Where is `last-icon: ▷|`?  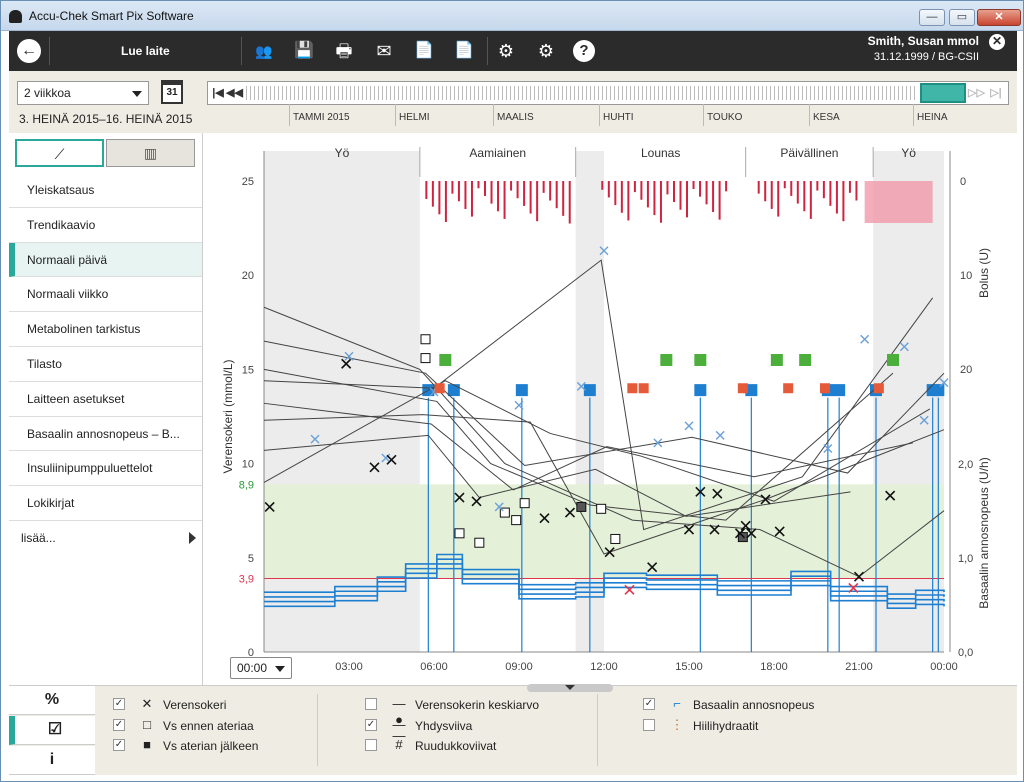
last-icon: ▷| is located at coordinates (996, 93).